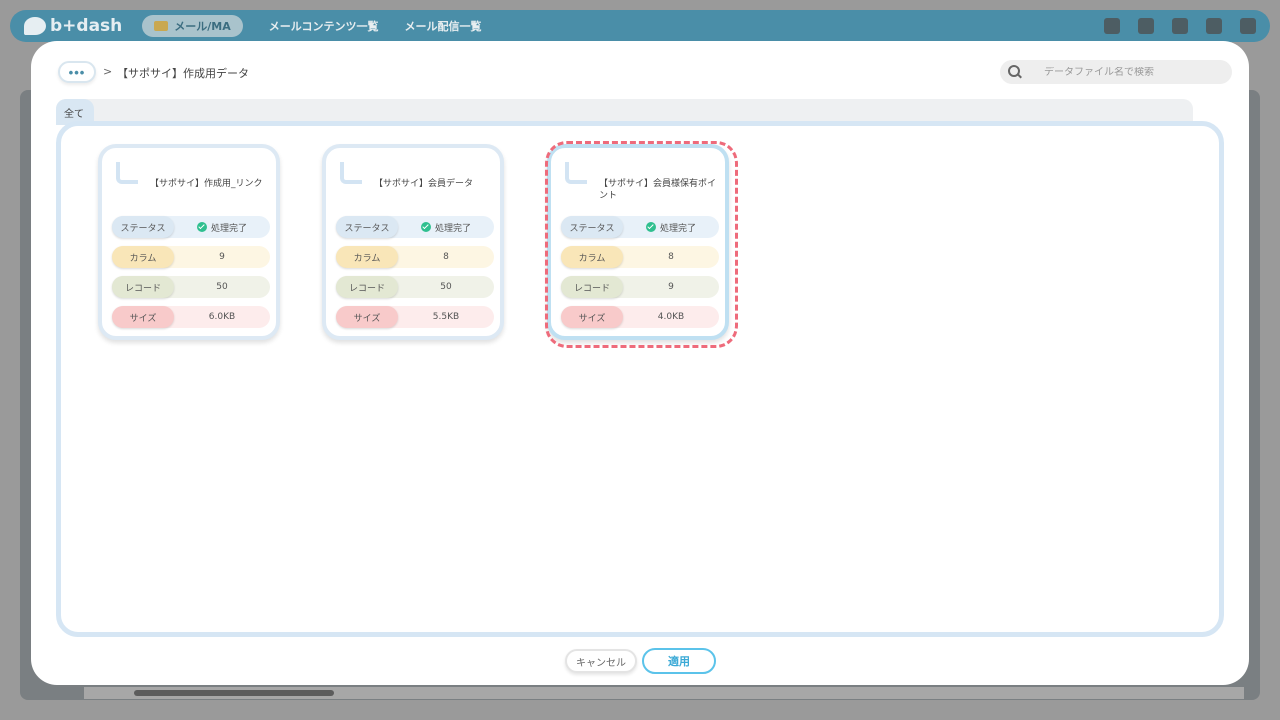 The height and width of the screenshot is (720, 1280). Describe the element at coordinates (206, 184) in the screenshot. I see `file-name: 【サポサイ】作成用_リンク` at that location.